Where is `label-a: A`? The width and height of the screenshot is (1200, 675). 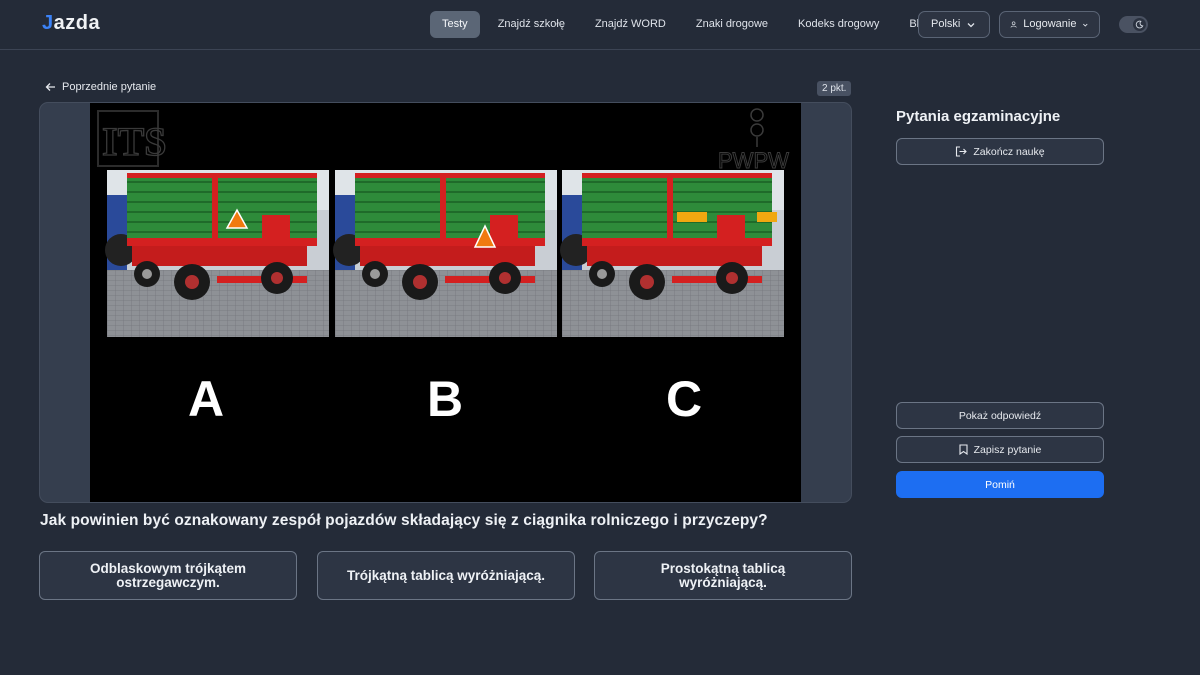 label-a: A is located at coordinates (206, 399).